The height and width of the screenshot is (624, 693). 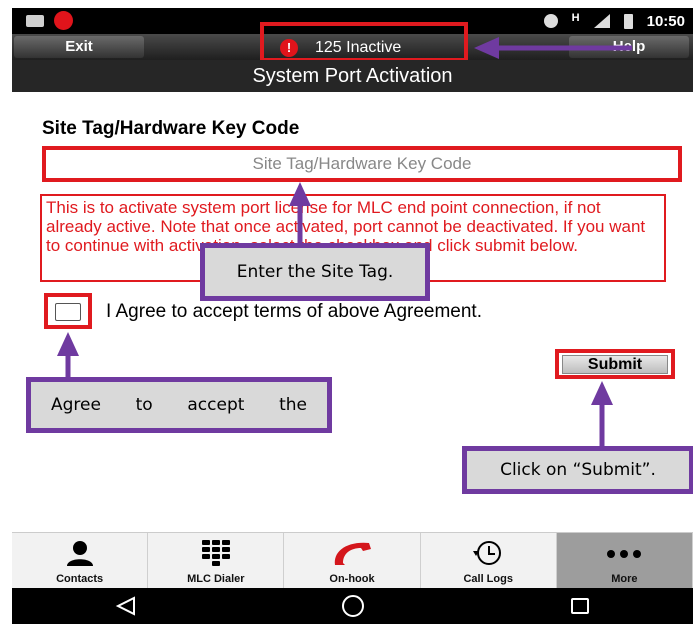 What do you see at coordinates (550, 21) in the screenshot?
I see `sync-icon` at bounding box center [550, 21].